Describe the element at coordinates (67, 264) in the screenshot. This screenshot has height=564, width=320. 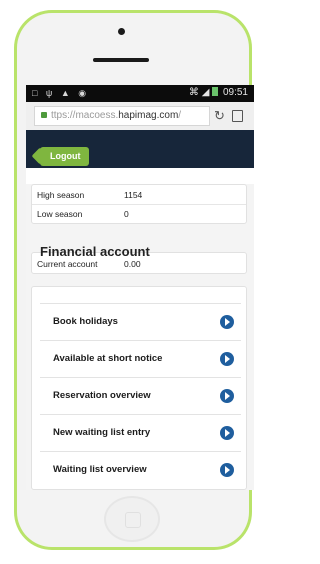
I see `financial-label: Current account` at that location.